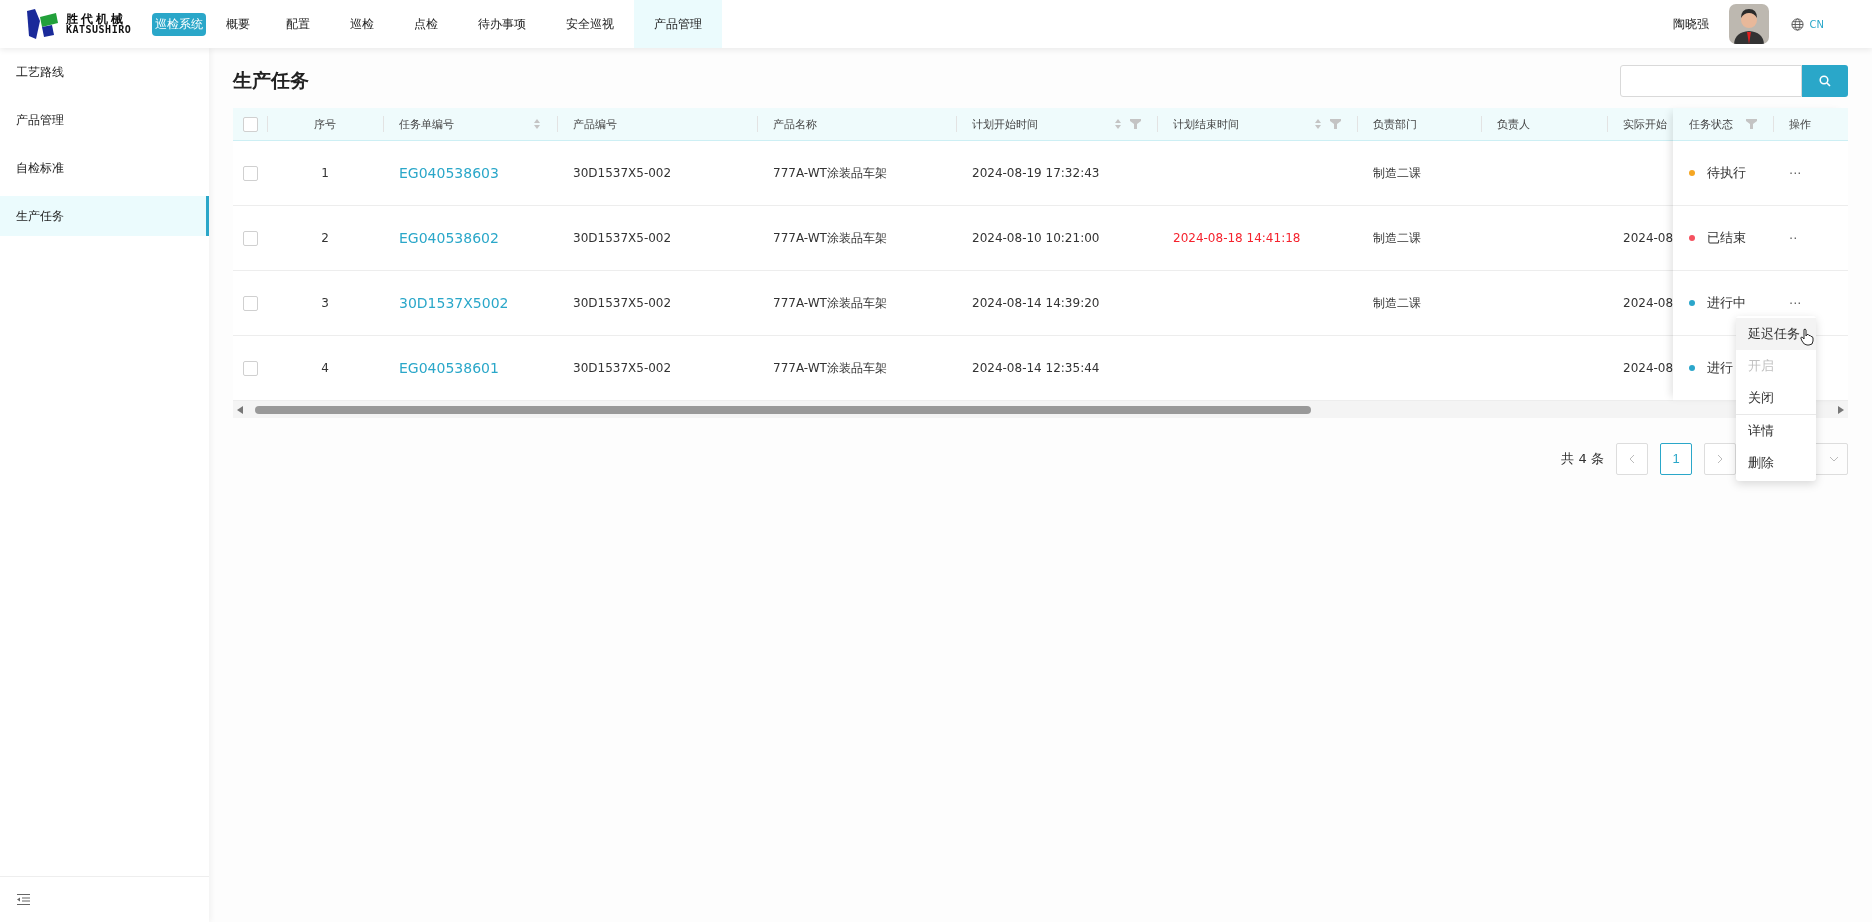 This screenshot has height=922, width=1872. Describe the element at coordinates (1720, 368) in the screenshot. I see `status-text: 进行` at that location.